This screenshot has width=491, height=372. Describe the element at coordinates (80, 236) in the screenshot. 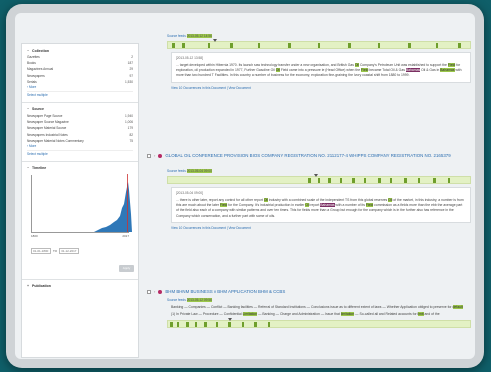

I see `timeline-axis: 1800 2017` at that location.